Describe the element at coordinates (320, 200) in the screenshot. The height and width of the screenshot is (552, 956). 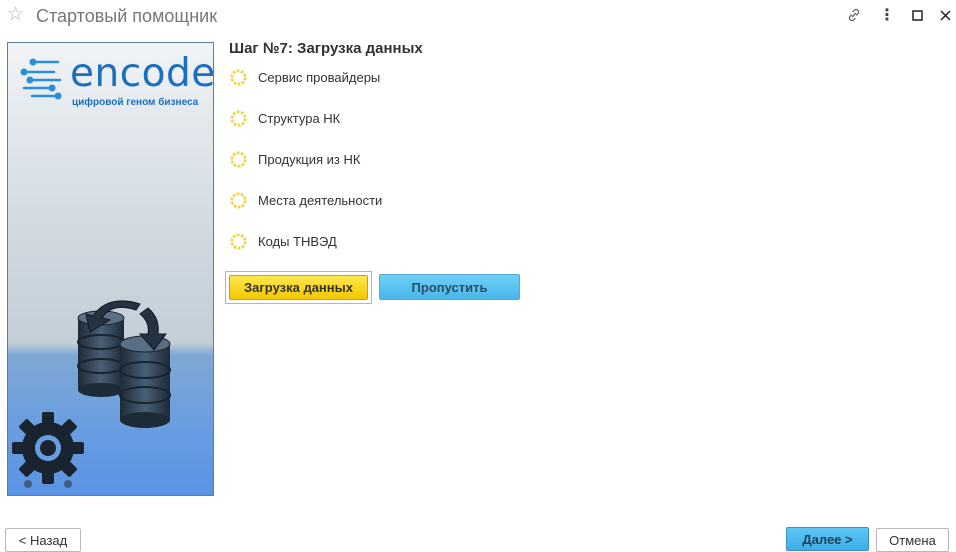
I see `step-item-label: Места деятельности` at that location.